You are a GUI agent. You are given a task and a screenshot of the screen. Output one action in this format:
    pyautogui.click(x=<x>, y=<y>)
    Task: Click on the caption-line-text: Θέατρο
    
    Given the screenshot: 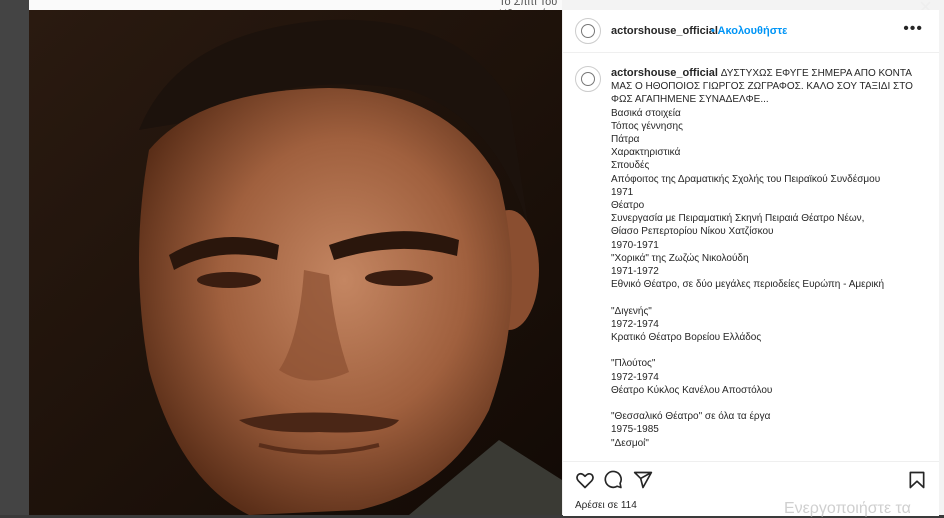 What is the action you would take?
    pyautogui.click(x=628, y=206)
    